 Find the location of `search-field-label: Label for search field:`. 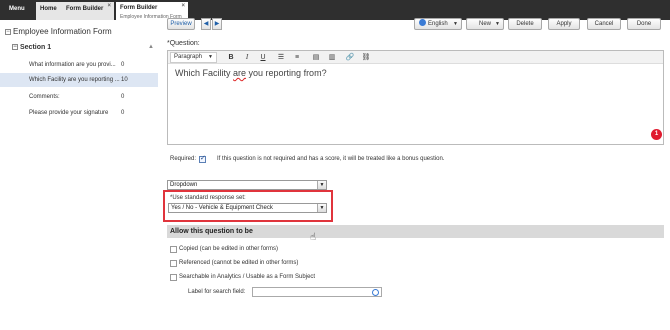

search-field-label: Label for search field: is located at coordinates (217, 292).